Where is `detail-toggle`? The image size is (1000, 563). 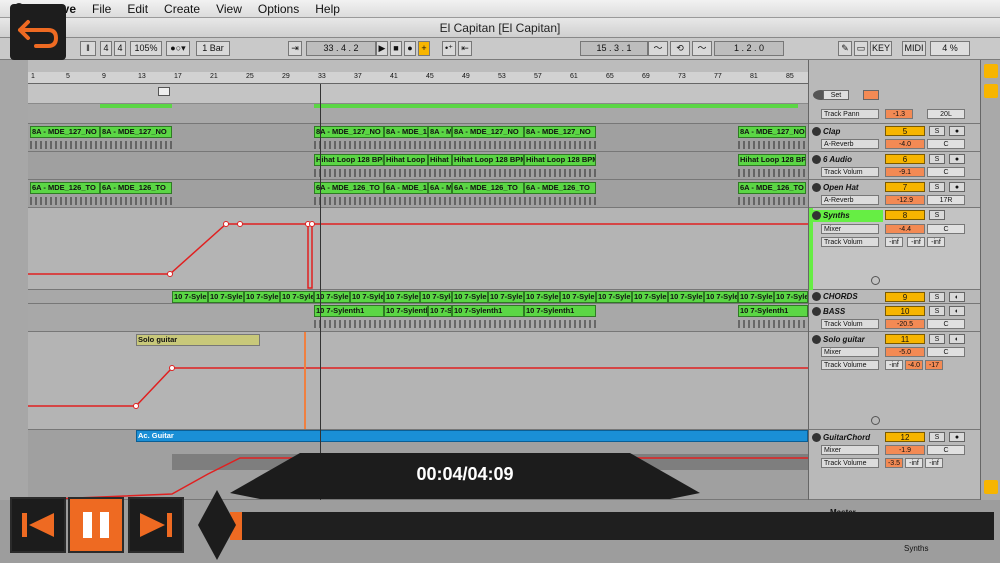
detail-toggle is located at coordinates (991, 487).